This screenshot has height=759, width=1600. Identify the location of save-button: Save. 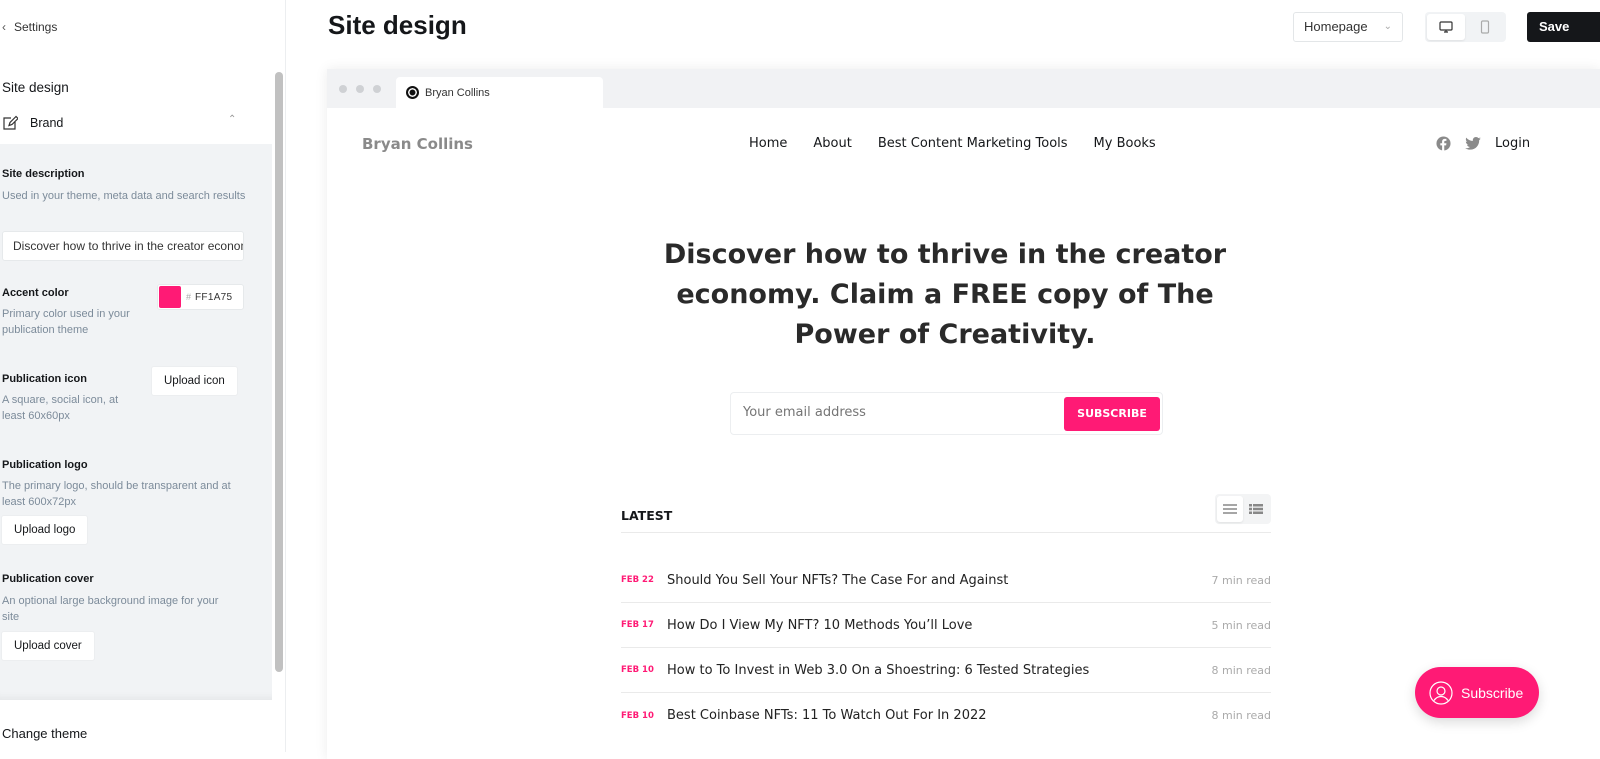
(1563, 27).